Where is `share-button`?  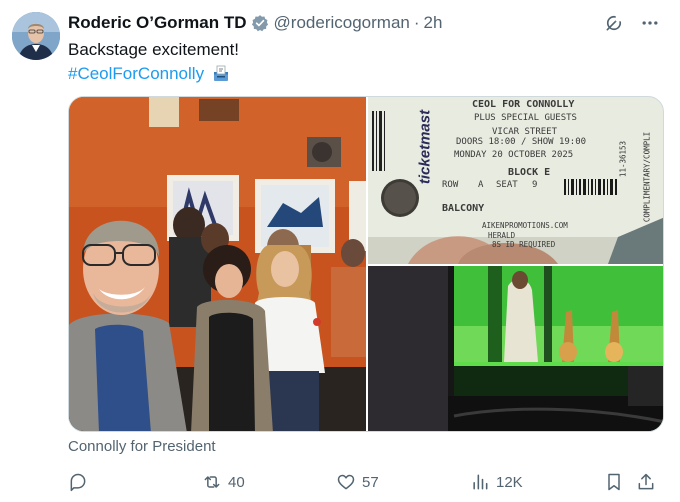
share-button is located at coordinates (650, 482).